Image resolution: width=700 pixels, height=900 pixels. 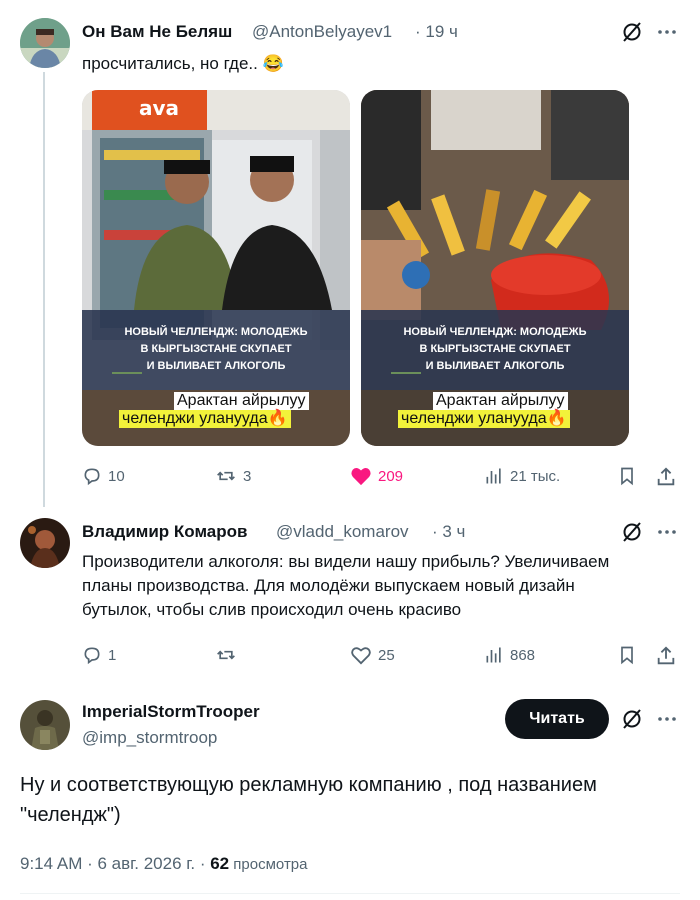 I want to click on store-logo: ava, so click(x=159, y=108).